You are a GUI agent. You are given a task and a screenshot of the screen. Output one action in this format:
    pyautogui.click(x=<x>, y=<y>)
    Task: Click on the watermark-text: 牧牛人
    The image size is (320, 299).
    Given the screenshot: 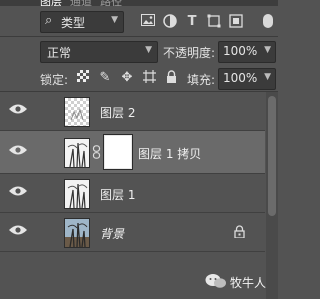 What is the action you would take?
    pyautogui.click(x=248, y=283)
    